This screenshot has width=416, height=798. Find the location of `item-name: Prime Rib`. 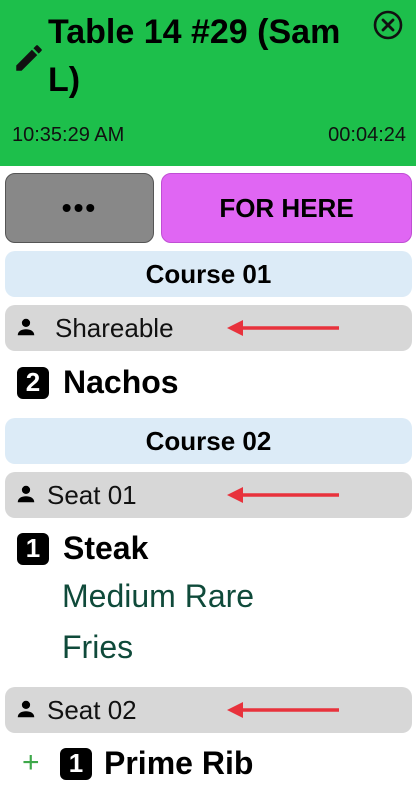

item-name: Prime Rib is located at coordinates (179, 763).